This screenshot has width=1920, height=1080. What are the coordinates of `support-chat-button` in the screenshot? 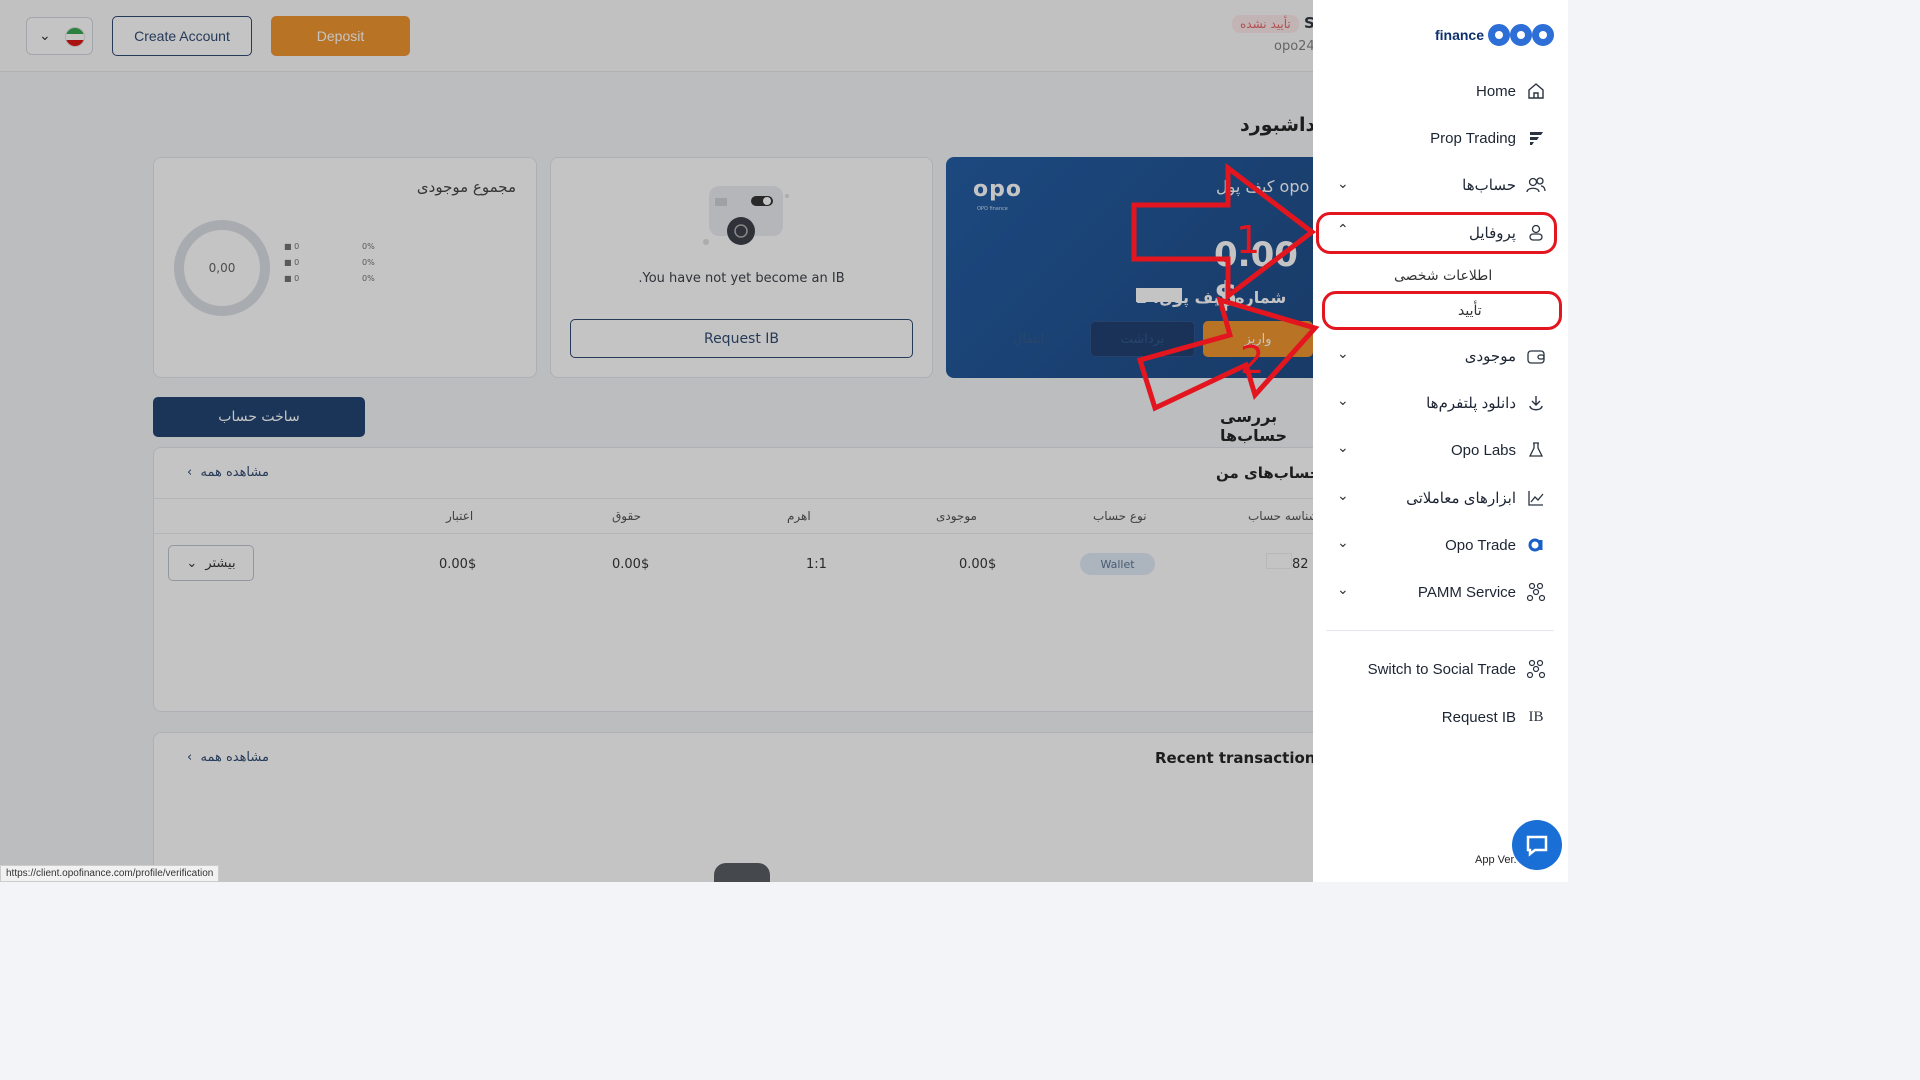 It's located at (1537, 845).